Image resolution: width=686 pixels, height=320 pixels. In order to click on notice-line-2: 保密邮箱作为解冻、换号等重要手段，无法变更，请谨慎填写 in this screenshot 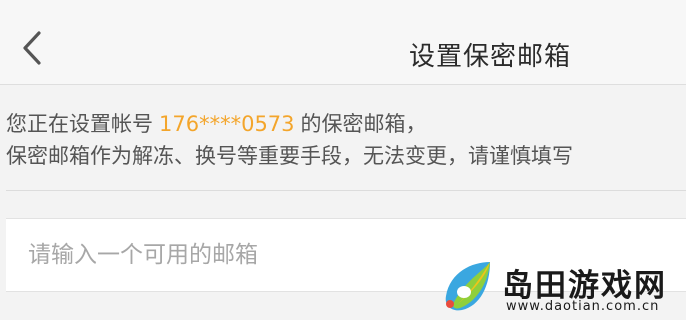, I will do `click(289, 156)`.